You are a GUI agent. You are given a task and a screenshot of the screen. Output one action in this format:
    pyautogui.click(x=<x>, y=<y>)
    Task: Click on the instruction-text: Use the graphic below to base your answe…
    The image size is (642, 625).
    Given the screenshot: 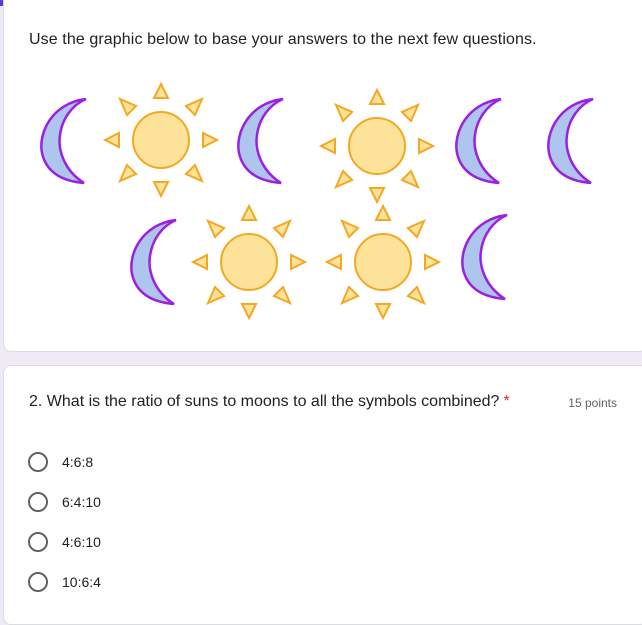 What is the action you would take?
    pyautogui.click(x=283, y=39)
    